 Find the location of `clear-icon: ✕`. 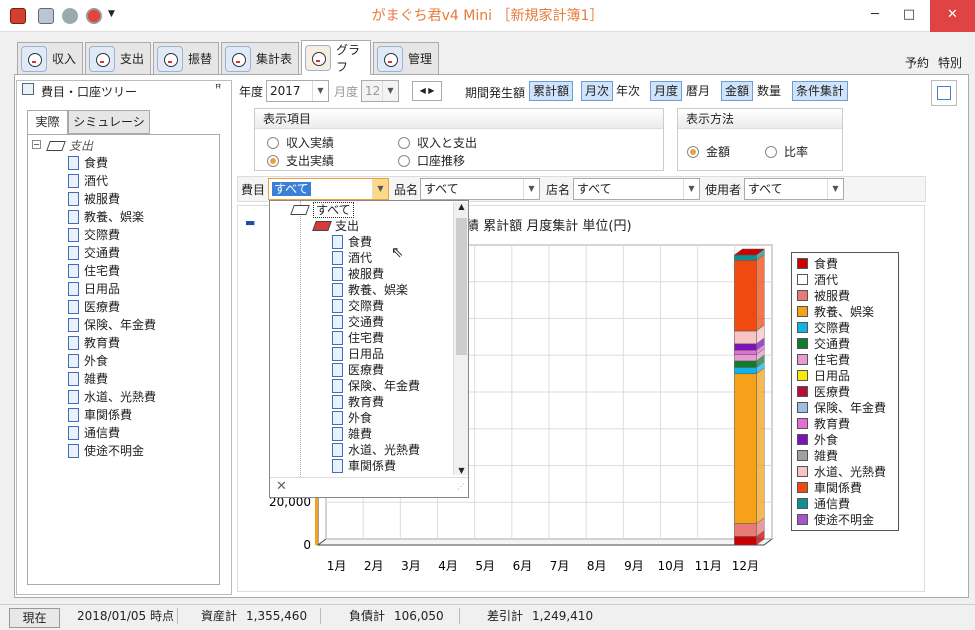

clear-icon: ✕ is located at coordinates (281, 486).